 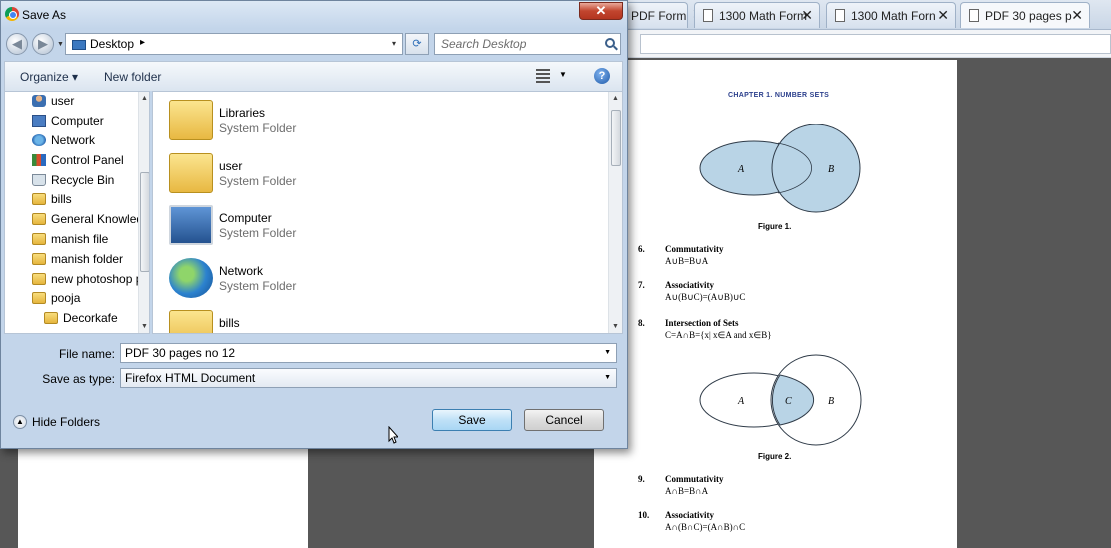 What do you see at coordinates (63, 101) in the screenshot?
I see `nav-item-label: user` at bounding box center [63, 101].